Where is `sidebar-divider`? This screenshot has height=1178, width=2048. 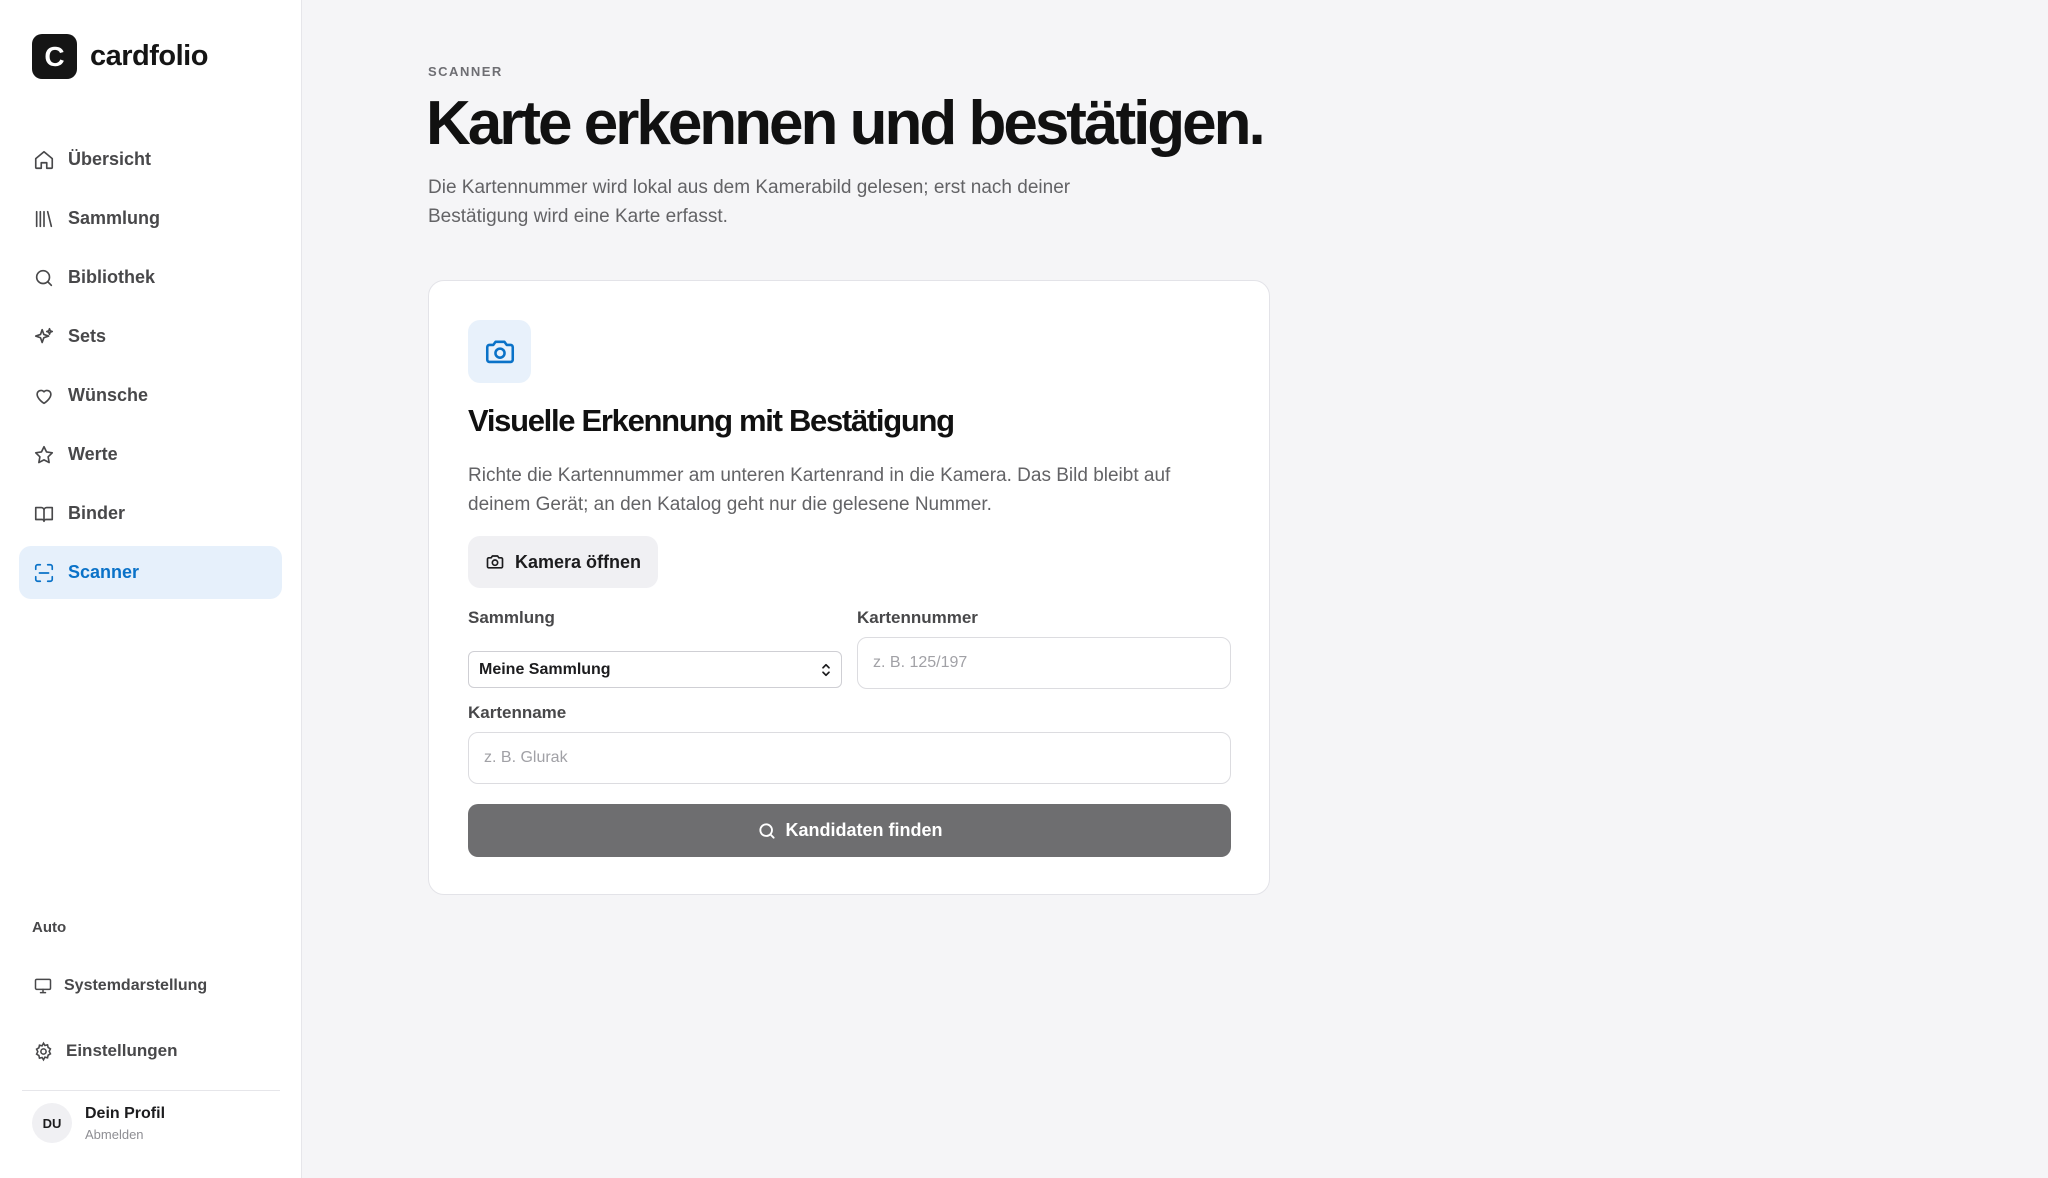
sidebar-divider is located at coordinates (151, 1090).